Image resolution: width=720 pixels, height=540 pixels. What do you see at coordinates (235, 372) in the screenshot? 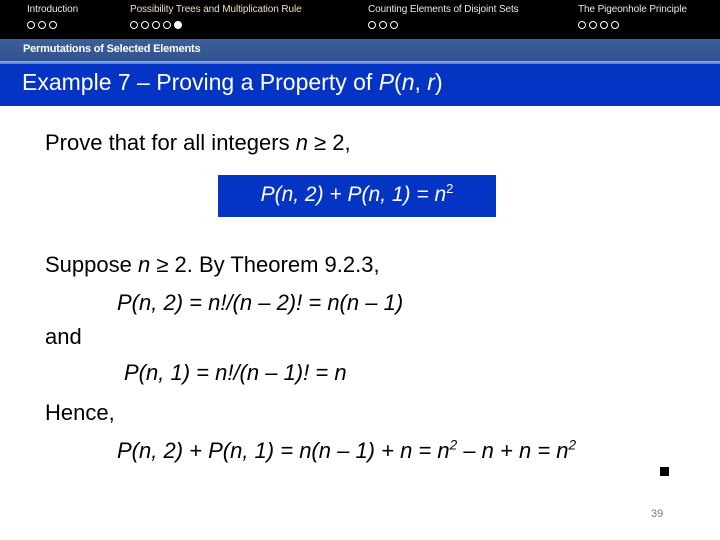
I see `equation-2: P(n, 1) = n!/(n – 1)! = n` at bounding box center [235, 372].